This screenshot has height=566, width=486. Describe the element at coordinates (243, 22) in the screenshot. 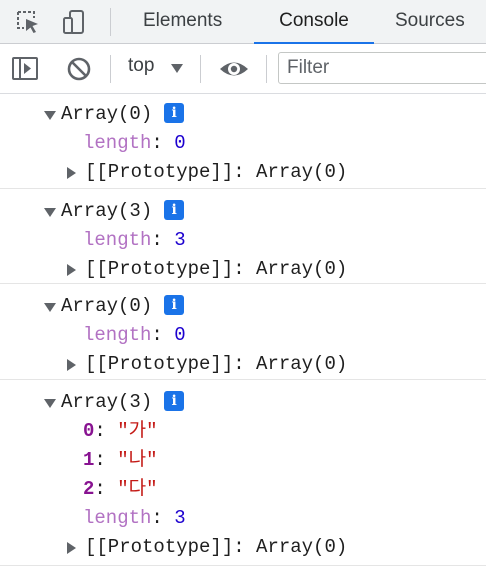

I see `devtools-tabbar: Elements Console Sources` at that location.